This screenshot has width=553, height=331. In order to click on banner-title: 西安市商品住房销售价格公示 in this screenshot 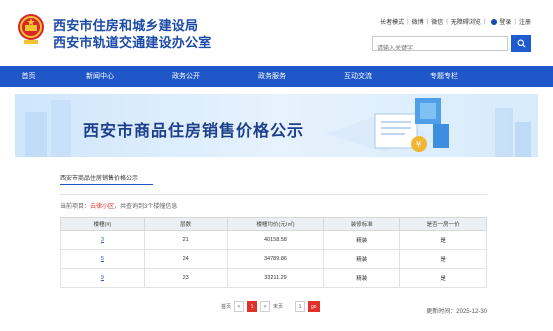, I will do `click(194, 131)`.